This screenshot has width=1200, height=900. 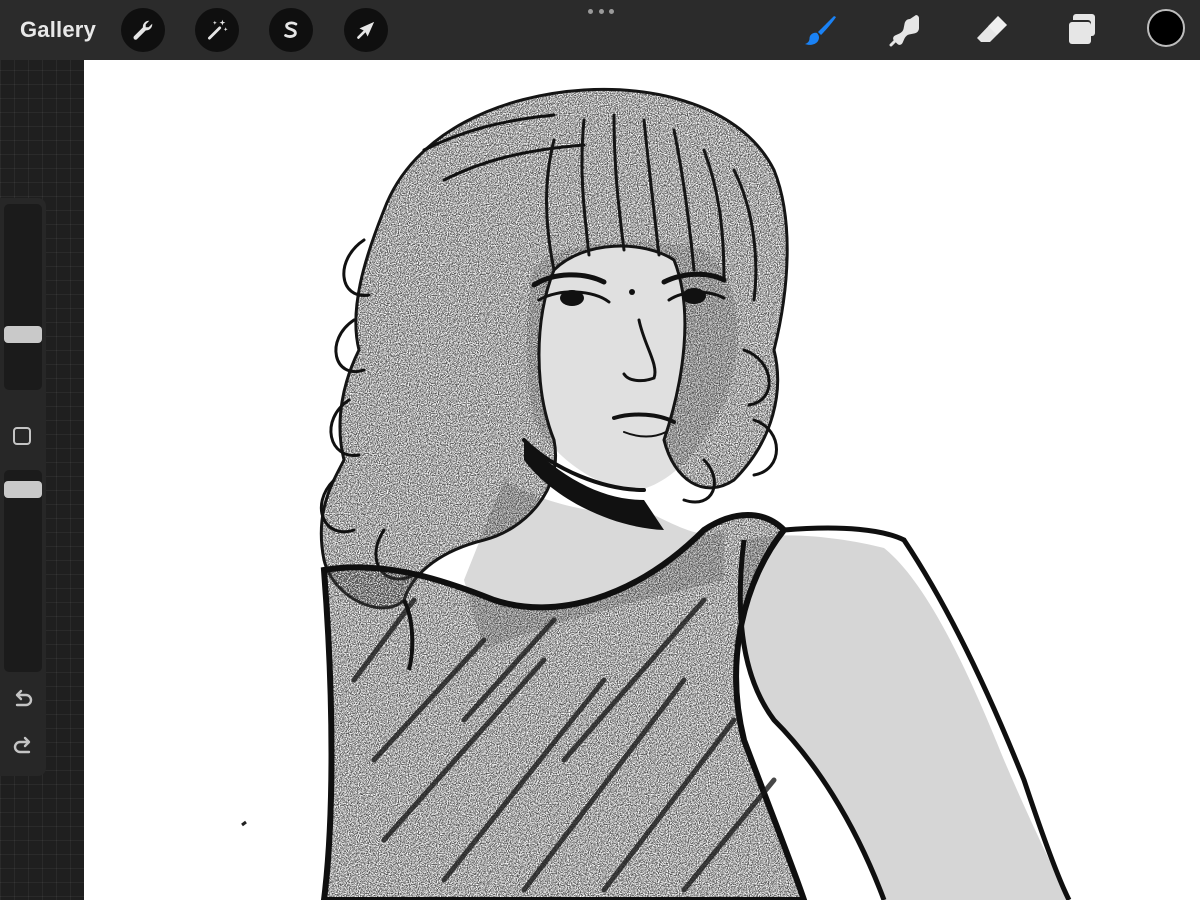 I want to click on adjustments-button, so click(x=217, y=30).